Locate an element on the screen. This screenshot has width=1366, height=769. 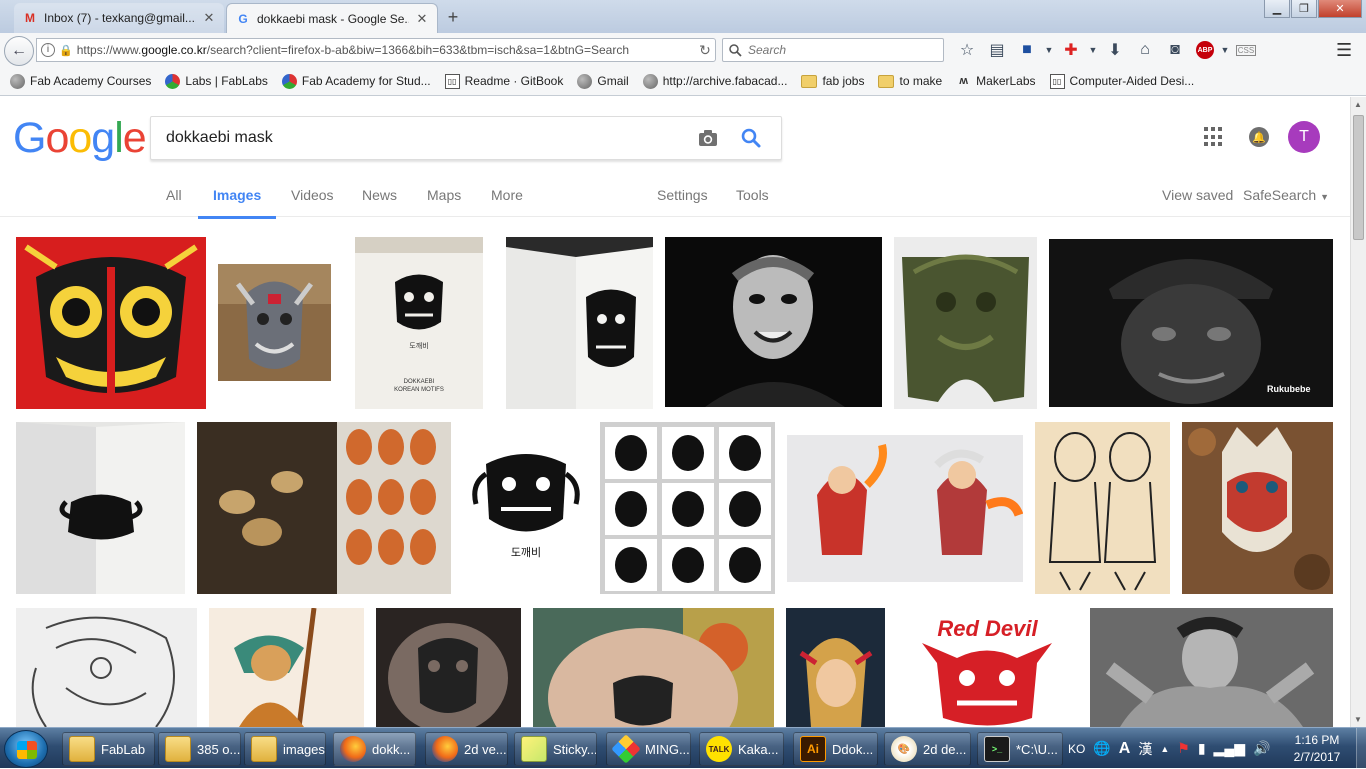
safesearch-dropdown: SafeSearch ▼ is located at coordinates (1286, 195).